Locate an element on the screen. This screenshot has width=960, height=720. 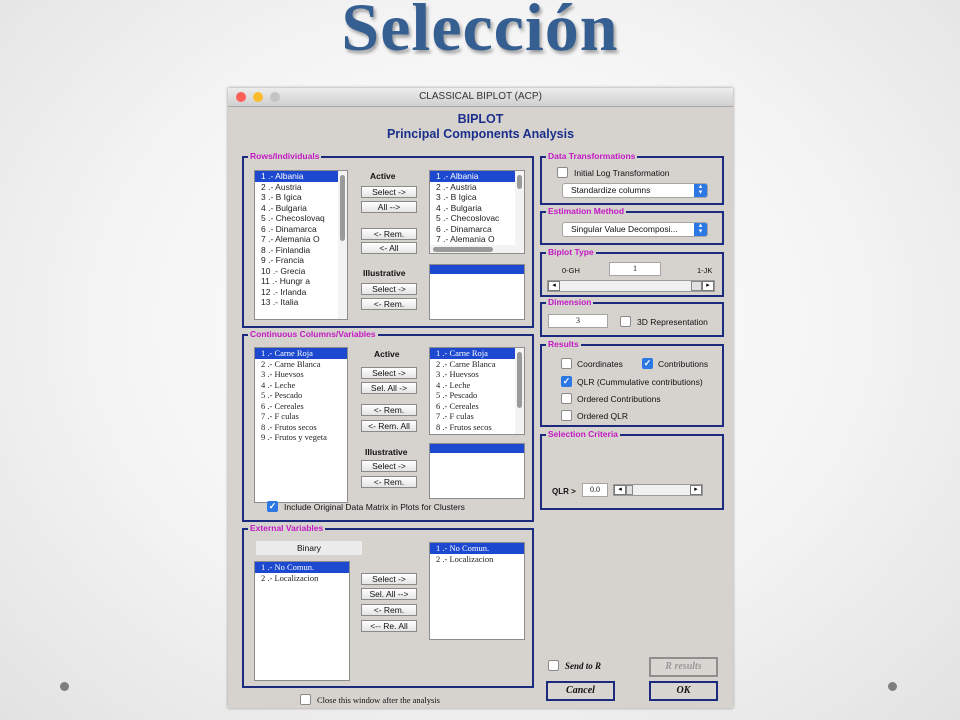
ordered-qlr-checkbox is located at coordinates (566, 415).